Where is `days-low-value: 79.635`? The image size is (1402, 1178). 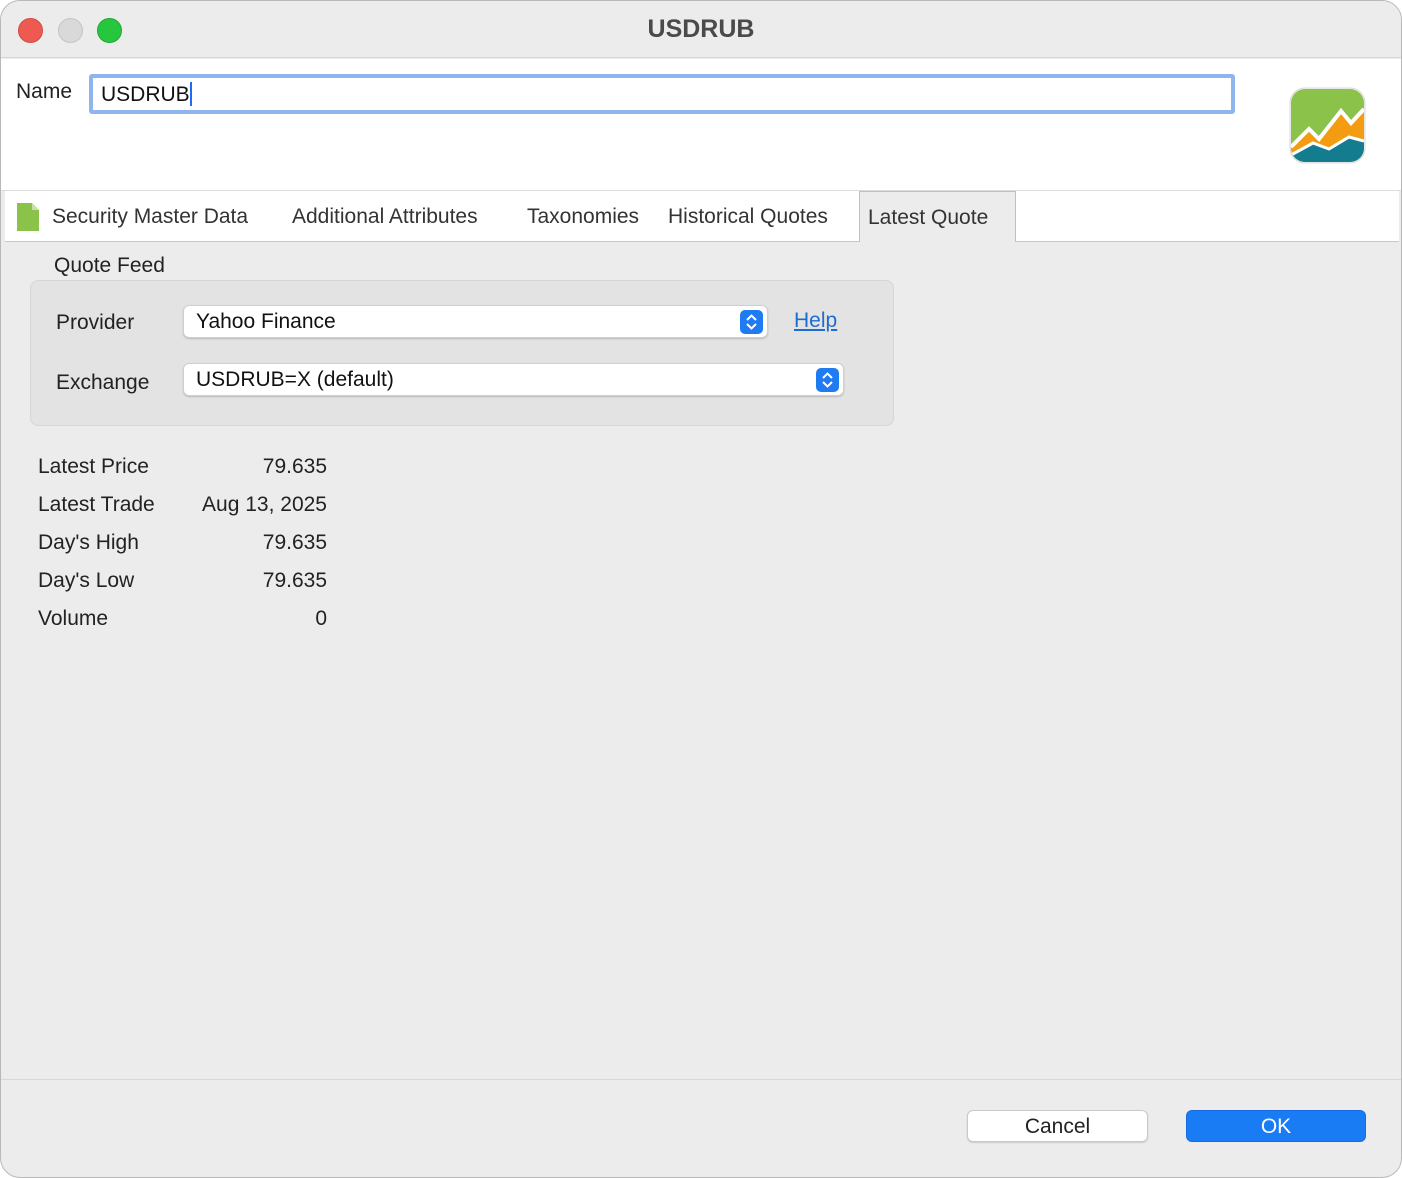 days-low-value: 79.635 is located at coordinates (294, 580).